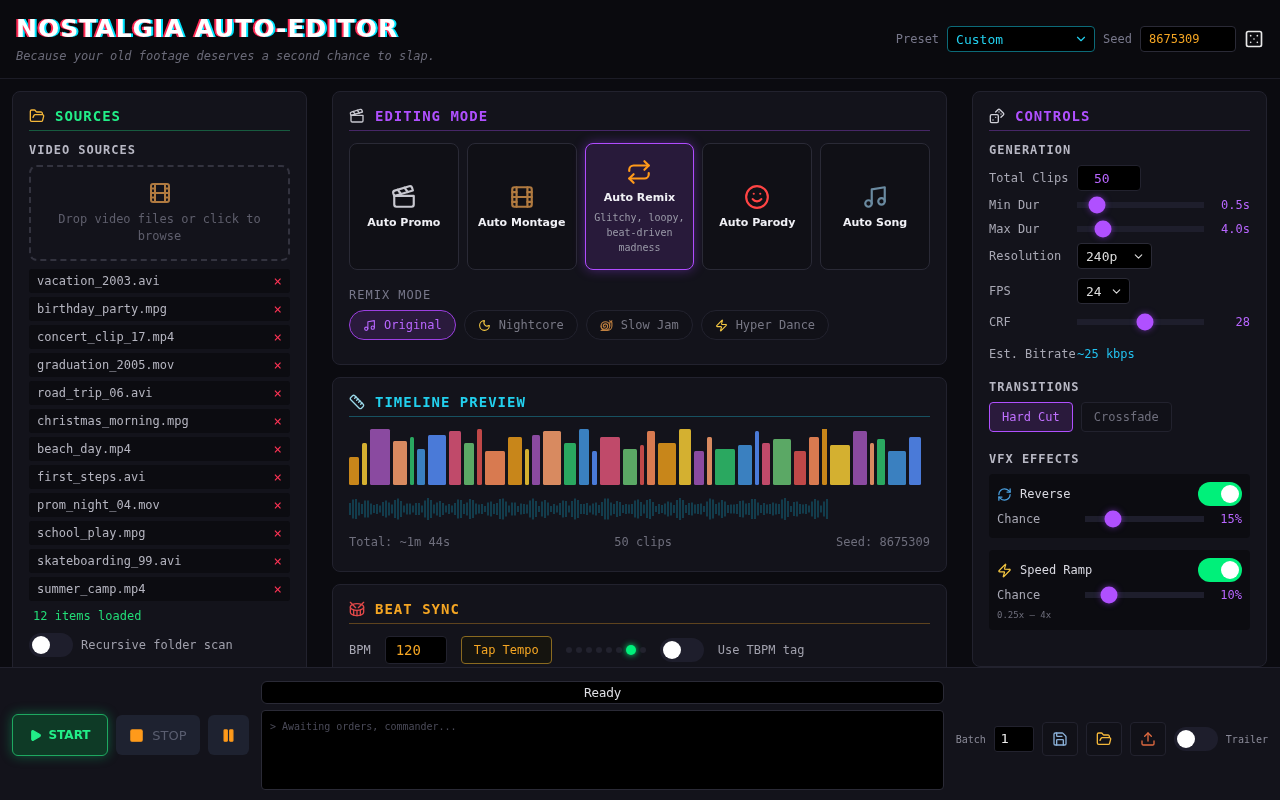 This screenshot has height=800, width=1280. I want to click on mode-label: Auto Remix, so click(639, 197).